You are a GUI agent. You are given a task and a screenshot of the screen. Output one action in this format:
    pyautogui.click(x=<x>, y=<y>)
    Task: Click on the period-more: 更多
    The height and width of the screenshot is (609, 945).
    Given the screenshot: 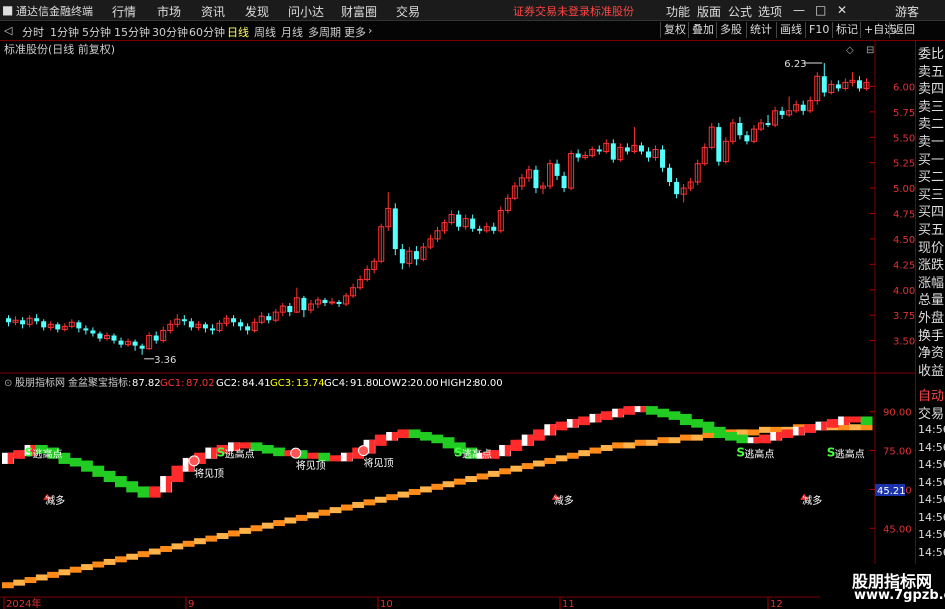 What is the action you would take?
    pyautogui.click(x=355, y=32)
    